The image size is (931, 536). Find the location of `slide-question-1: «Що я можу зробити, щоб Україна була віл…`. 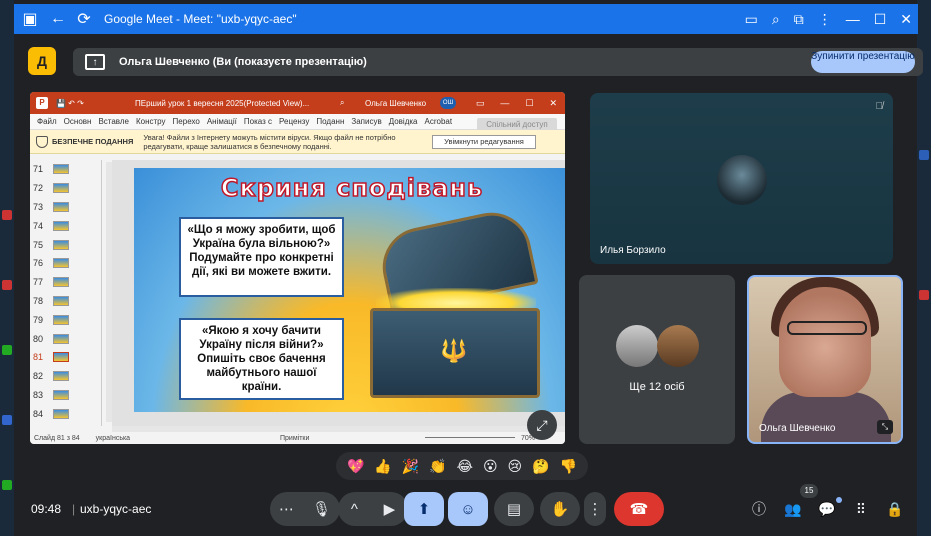

slide-question-1: «Що я можу зробити, щоб Україна була віл… is located at coordinates (261, 257).